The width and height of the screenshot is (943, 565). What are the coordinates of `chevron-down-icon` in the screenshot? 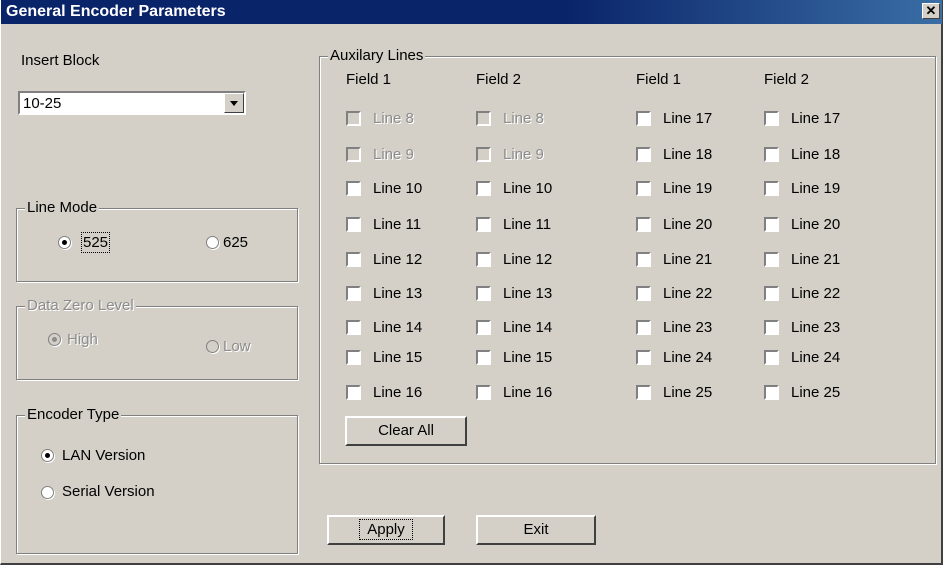 It's located at (234, 103).